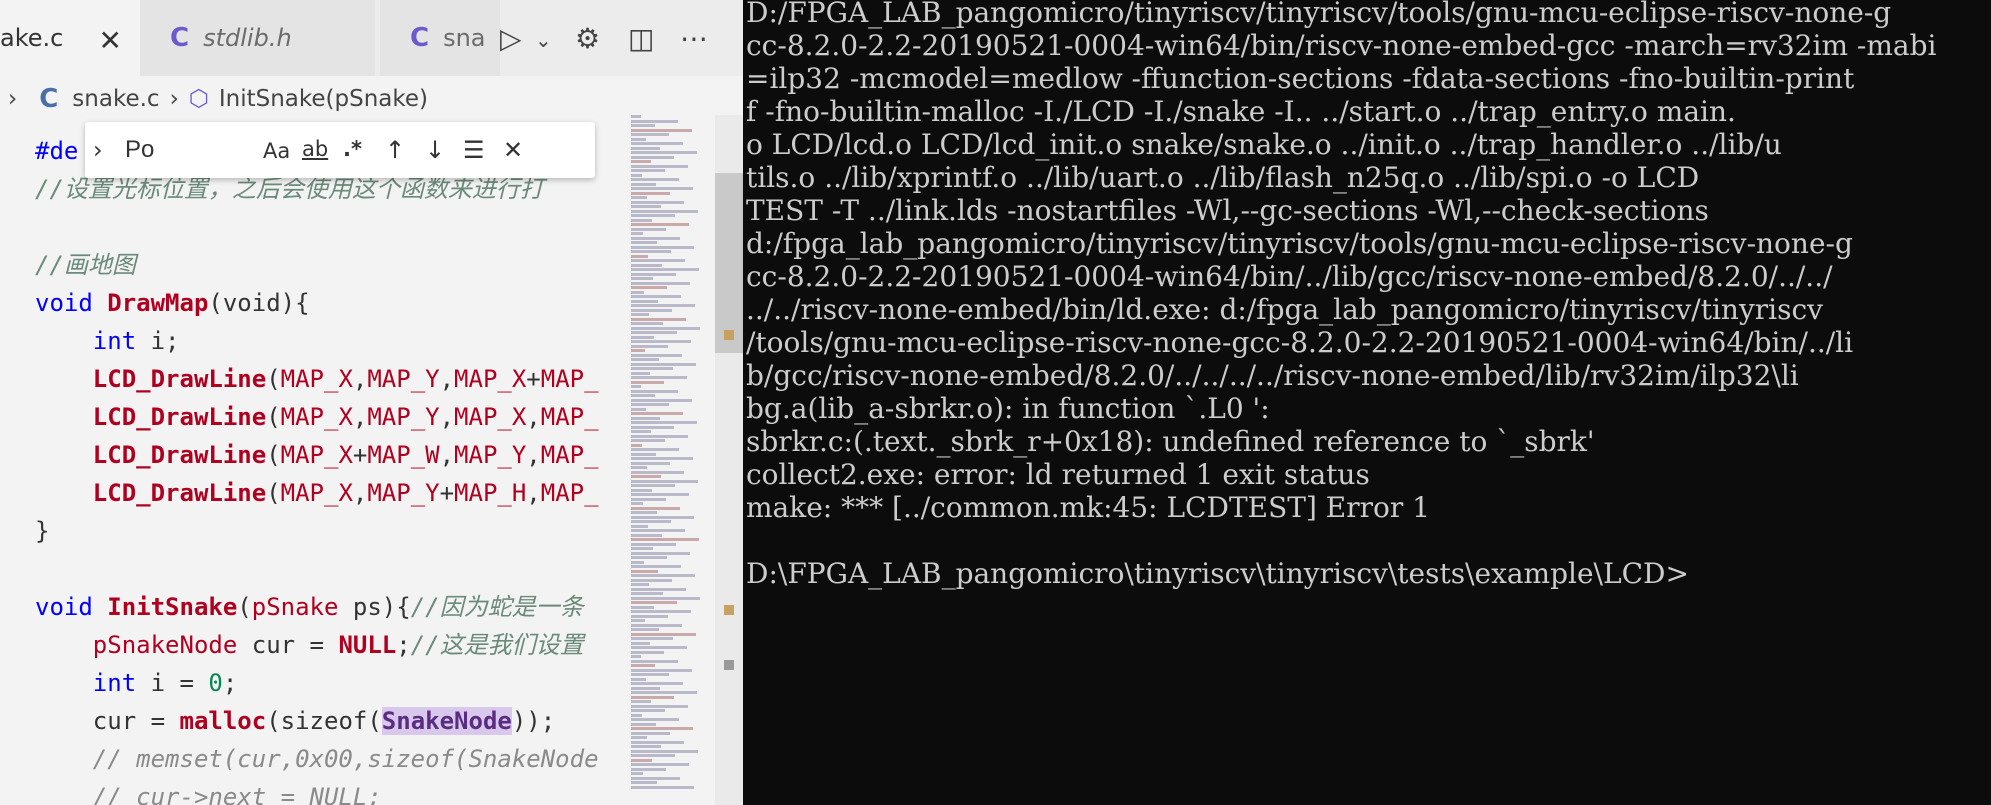 This screenshot has height=805, width=1991. I want to click on code-token: MAP_, so click(569, 493).